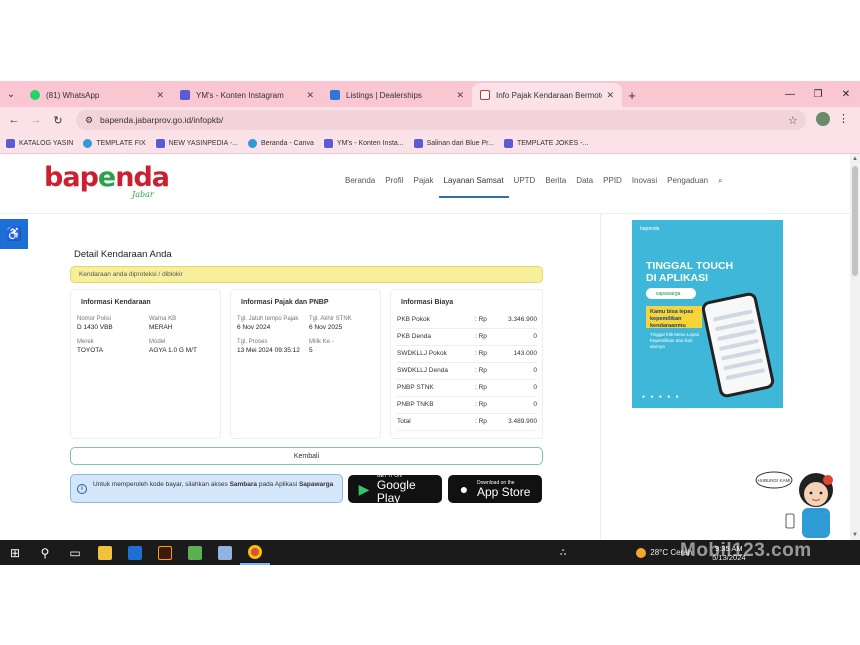 This screenshot has width=860, height=645. What do you see at coordinates (600, 377) in the screenshot?
I see `sidebar-divider` at bounding box center [600, 377].